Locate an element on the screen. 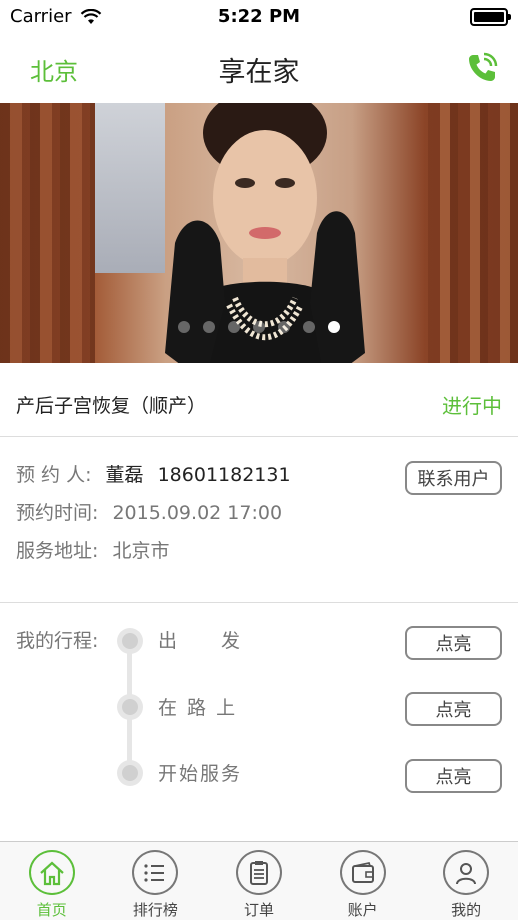  light-up-start-service-button: 点亮 is located at coordinates (453, 776).